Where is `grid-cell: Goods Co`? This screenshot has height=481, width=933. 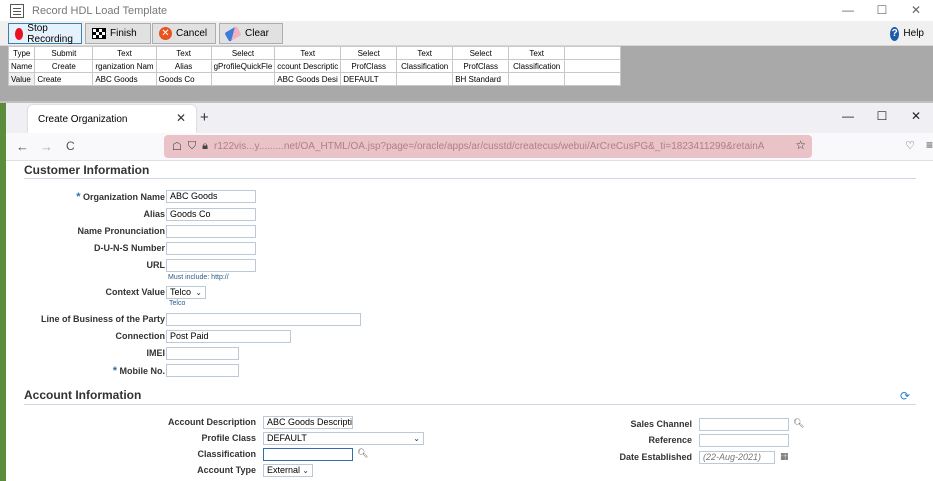
grid-cell: Goods Co is located at coordinates (183, 79).